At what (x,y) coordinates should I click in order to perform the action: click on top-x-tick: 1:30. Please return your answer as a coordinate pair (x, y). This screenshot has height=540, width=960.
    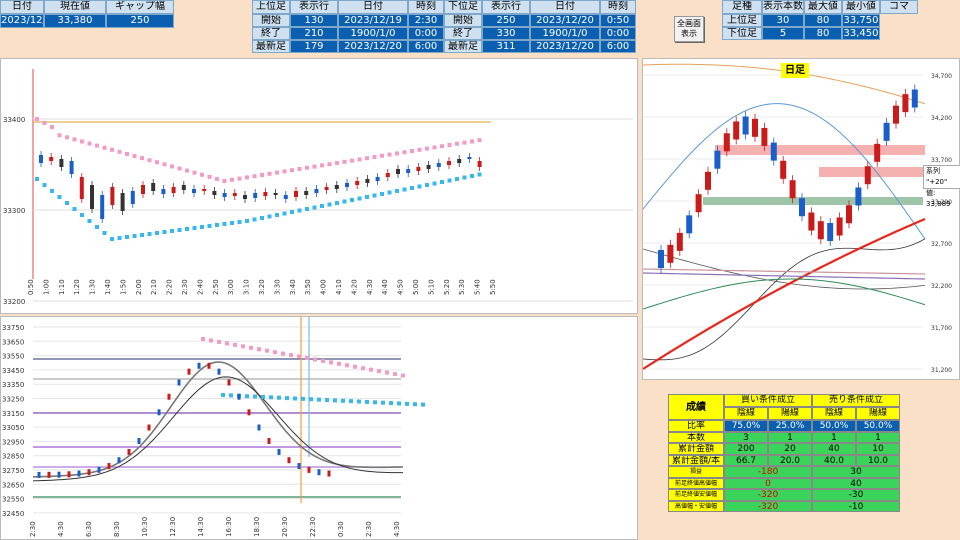
    Looking at the image, I should click on (93, 287).